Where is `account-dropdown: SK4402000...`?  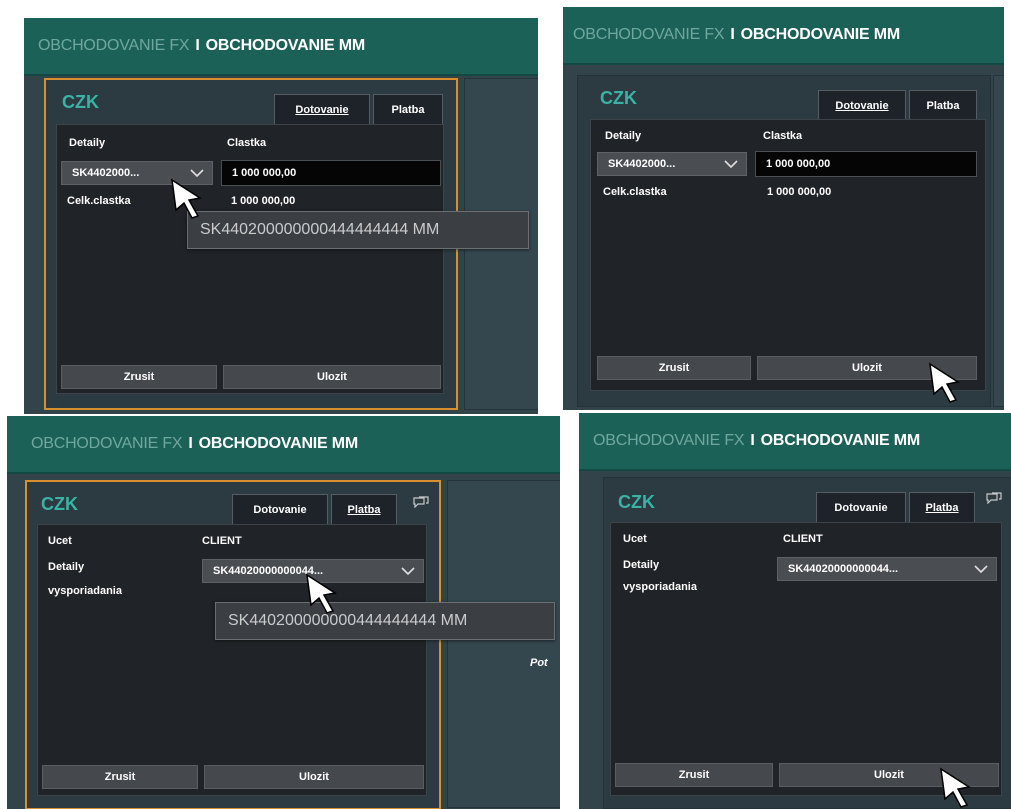
account-dropdown: SK4402000... is located at coordinates (672, 164).